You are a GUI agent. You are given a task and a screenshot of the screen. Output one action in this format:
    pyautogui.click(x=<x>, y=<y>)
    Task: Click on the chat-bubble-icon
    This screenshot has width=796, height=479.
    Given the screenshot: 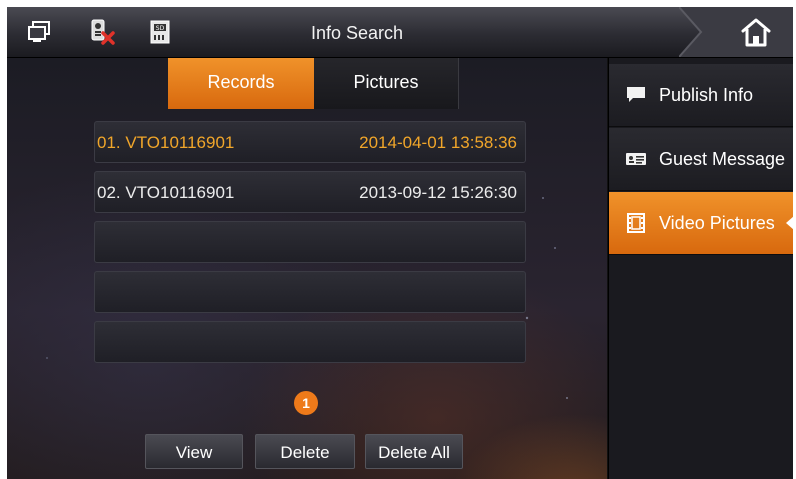 What is the action you would take?
    pyautogui.click(x=636, y=95)
    